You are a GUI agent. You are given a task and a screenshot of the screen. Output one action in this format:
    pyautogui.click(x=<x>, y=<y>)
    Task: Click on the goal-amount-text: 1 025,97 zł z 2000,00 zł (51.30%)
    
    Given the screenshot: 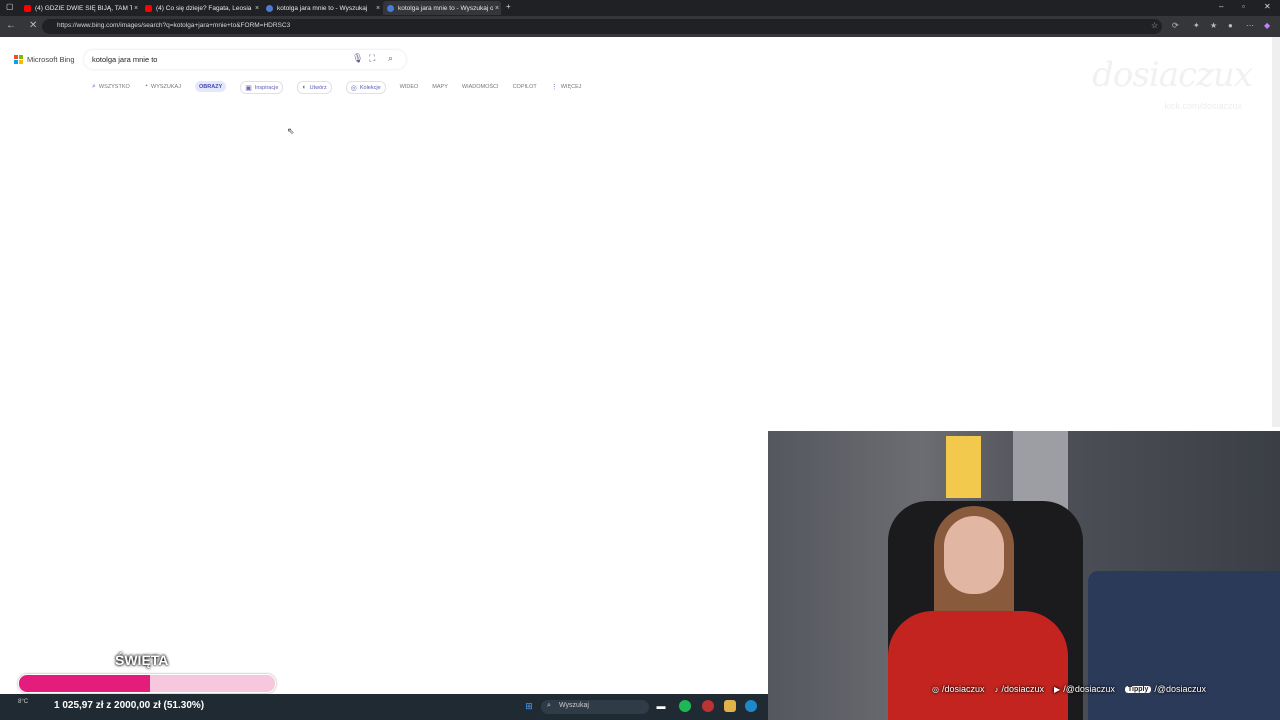 What is the action you would take?
    pyautogui.click(x=129, y=705)
    